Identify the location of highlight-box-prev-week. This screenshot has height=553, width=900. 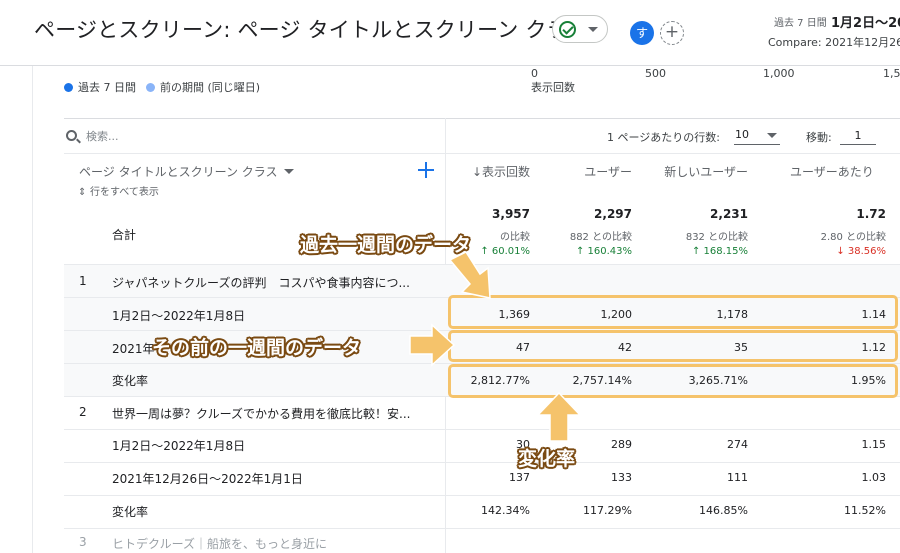
(673, 346).